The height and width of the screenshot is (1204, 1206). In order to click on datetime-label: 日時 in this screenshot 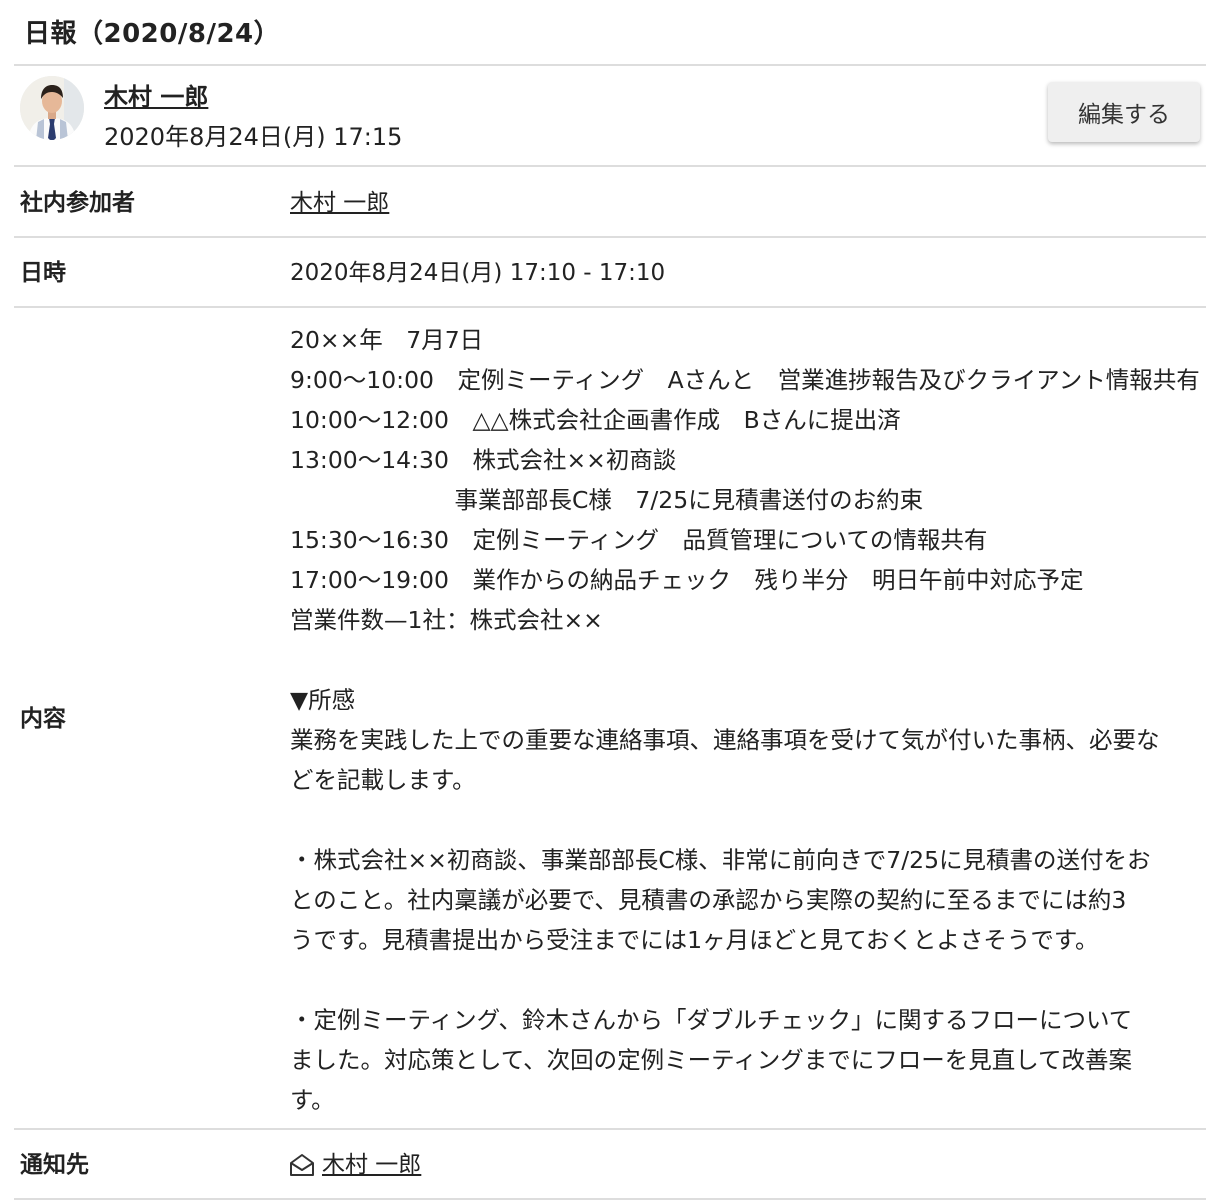, I will do `click(43, 273)`.